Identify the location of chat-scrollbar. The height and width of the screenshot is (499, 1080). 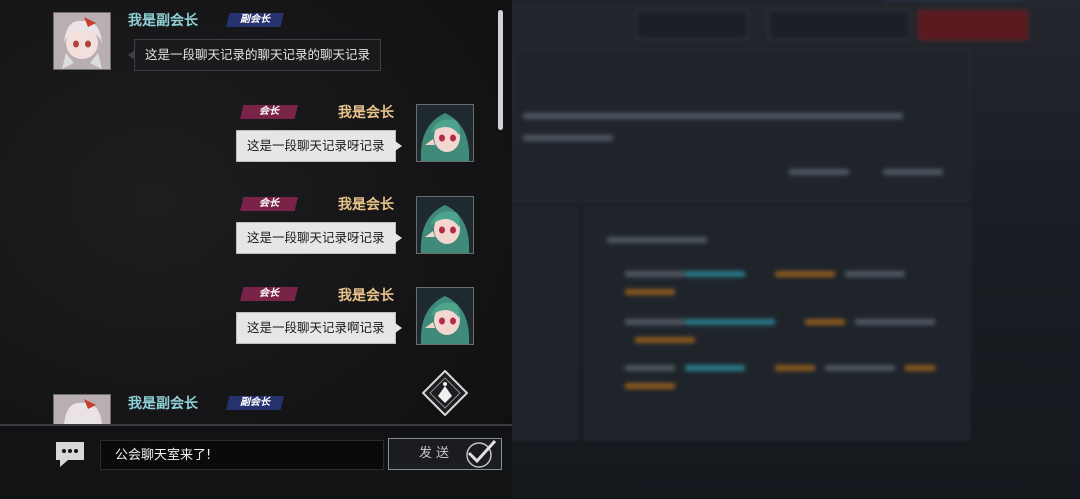
(500, 70).